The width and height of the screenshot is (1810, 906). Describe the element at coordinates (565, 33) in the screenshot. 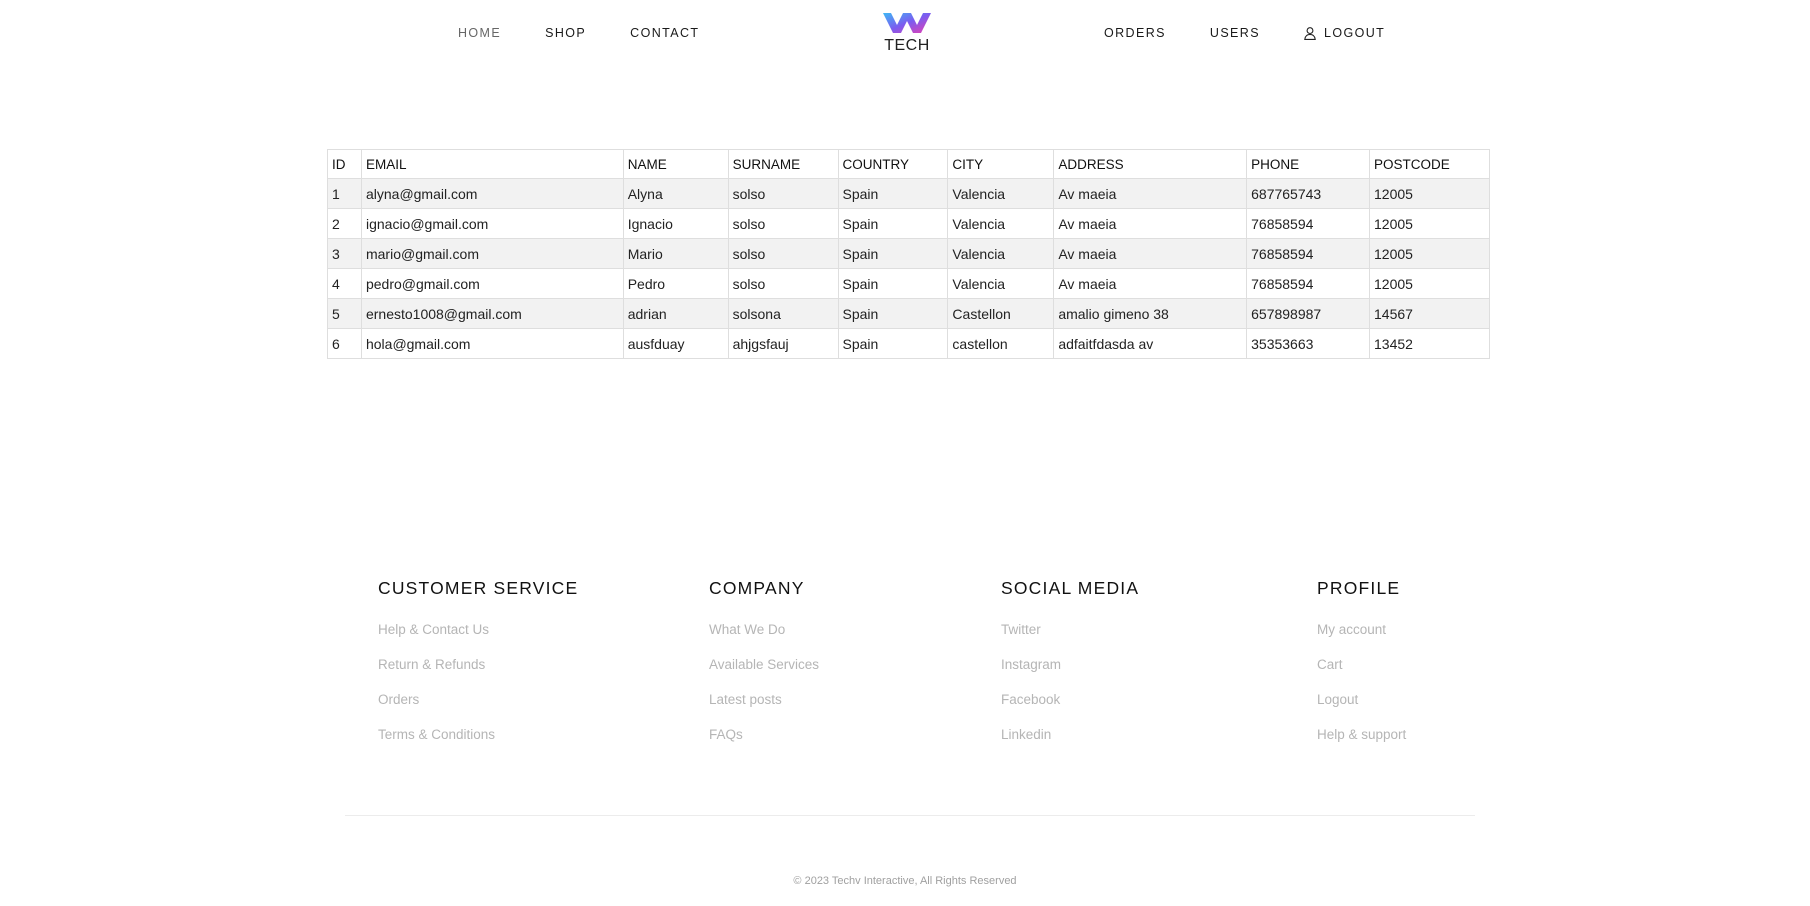

I see `nav-shop-link: SHOP` at that location.